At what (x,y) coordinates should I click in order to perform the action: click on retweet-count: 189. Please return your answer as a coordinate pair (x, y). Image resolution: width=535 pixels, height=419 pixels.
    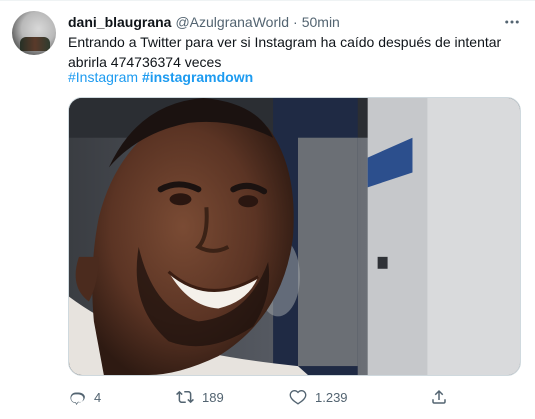
    Looking at the image, I should click on (213, 397).